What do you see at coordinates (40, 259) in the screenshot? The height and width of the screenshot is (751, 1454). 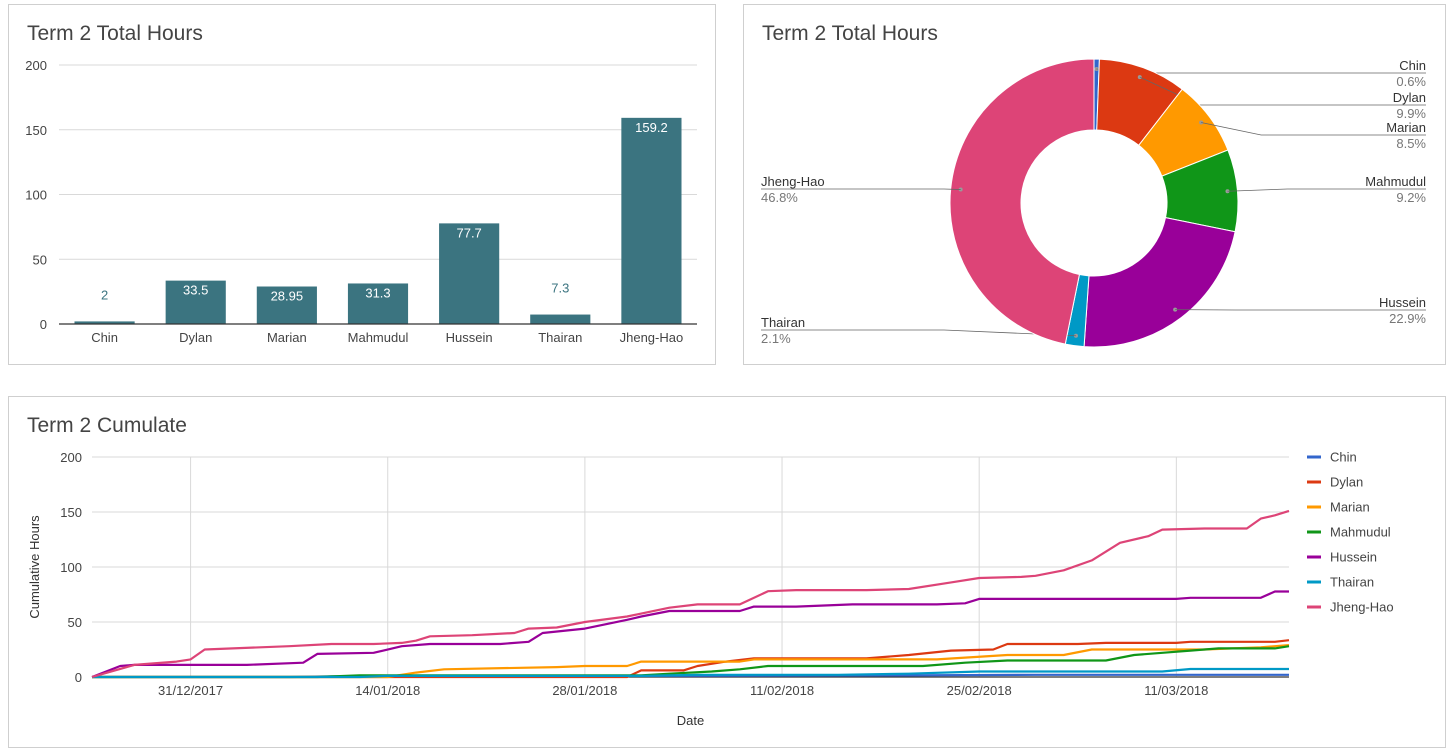 I see `bar-y-tick-label: 50` at bounding box center [40, 259].